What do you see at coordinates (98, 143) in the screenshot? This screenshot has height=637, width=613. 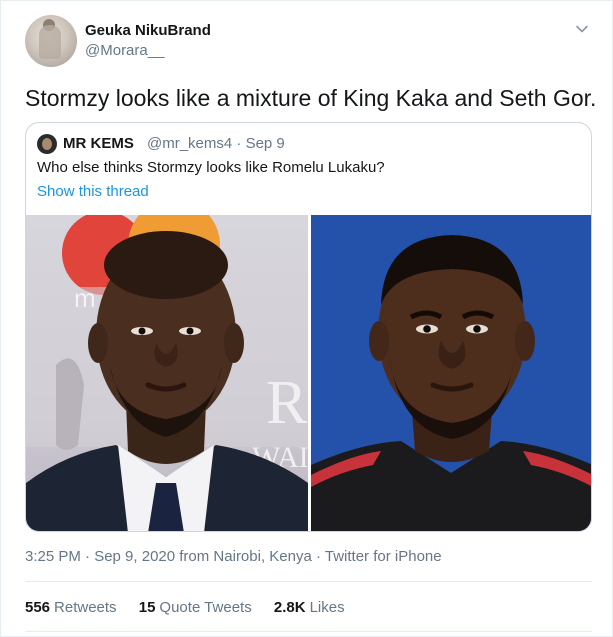 I see `quoted-author-name: MR KEMS` at bounding box center [98, 143].